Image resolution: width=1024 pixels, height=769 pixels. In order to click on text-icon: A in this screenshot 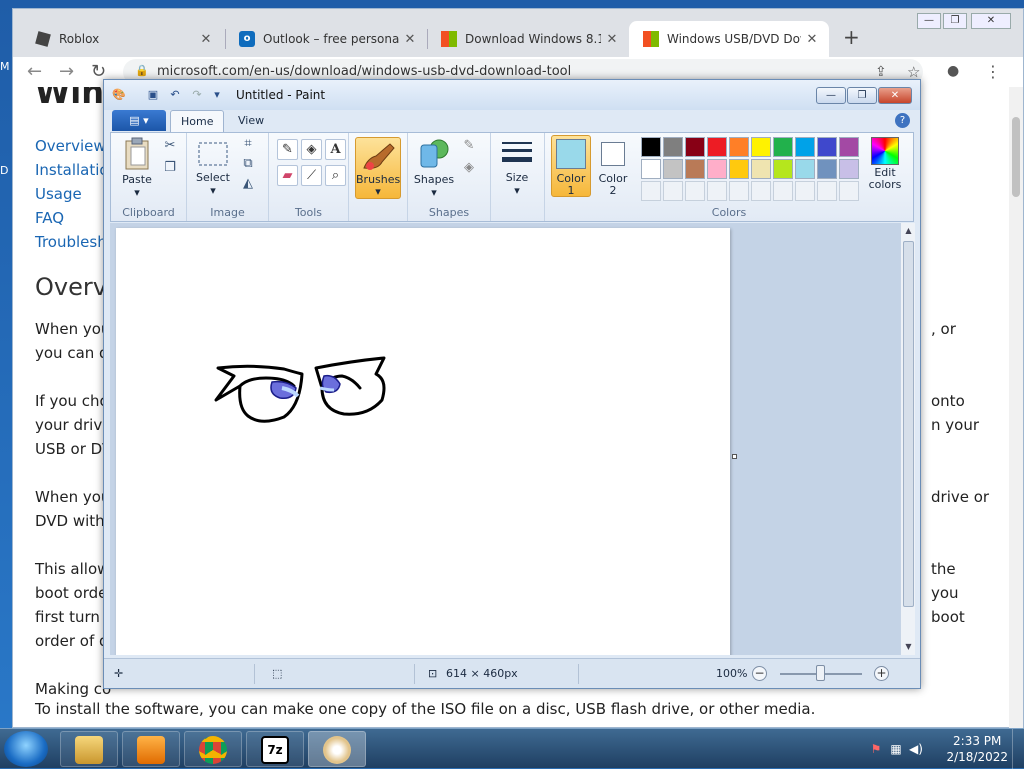, I will do `click(335, 149)`.